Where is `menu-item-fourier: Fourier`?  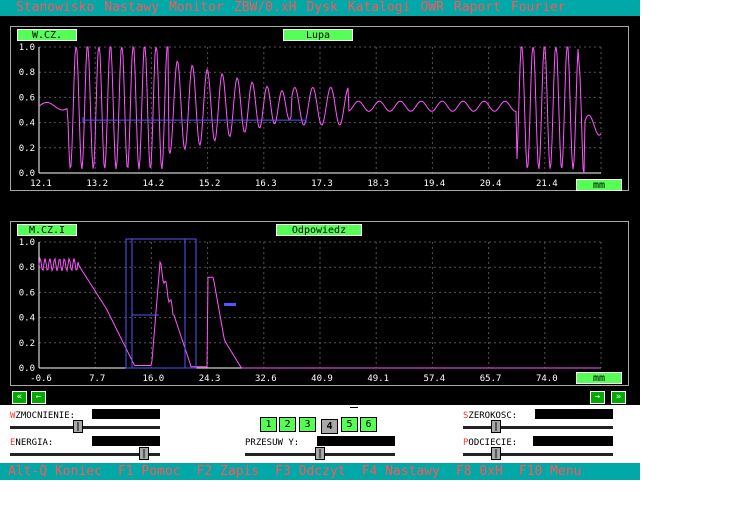
menu-item-fourier: Fourier is located at coordinates (533, 8).